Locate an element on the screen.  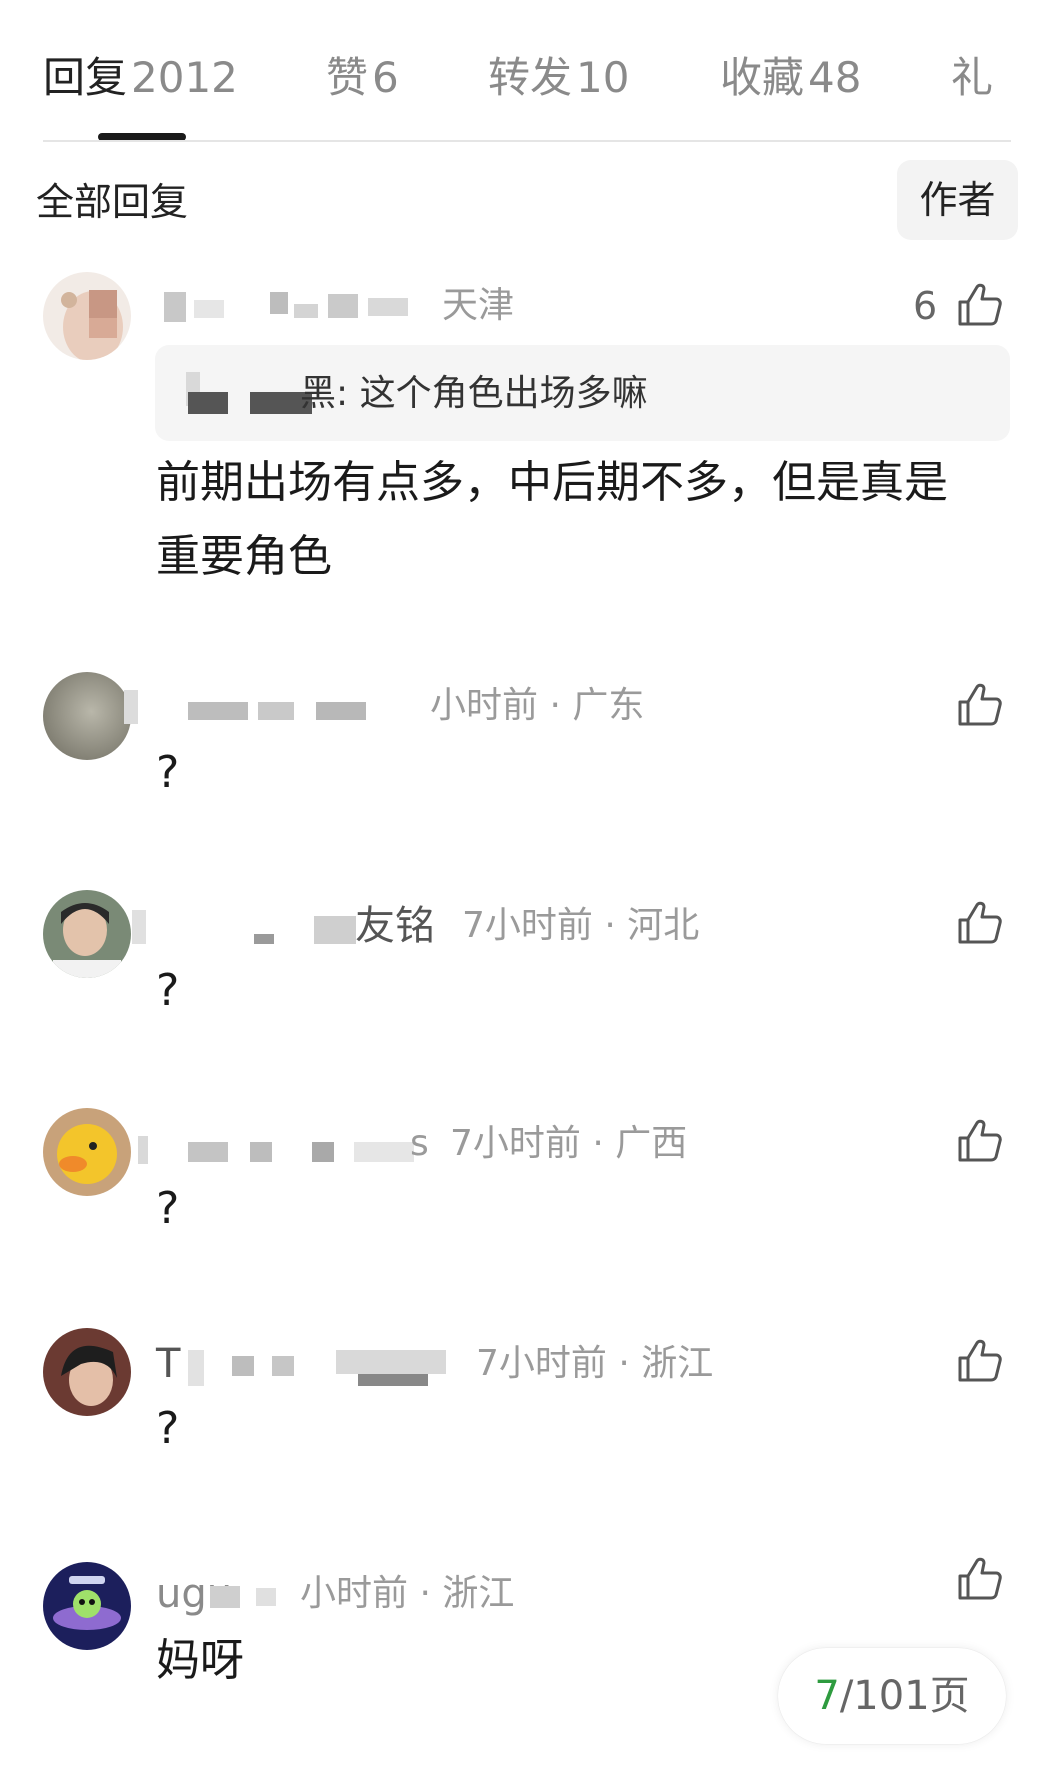
tab-bar: 回复2012 赞6 转发10 收藏48 礼 is located at coordinates (528, 71).